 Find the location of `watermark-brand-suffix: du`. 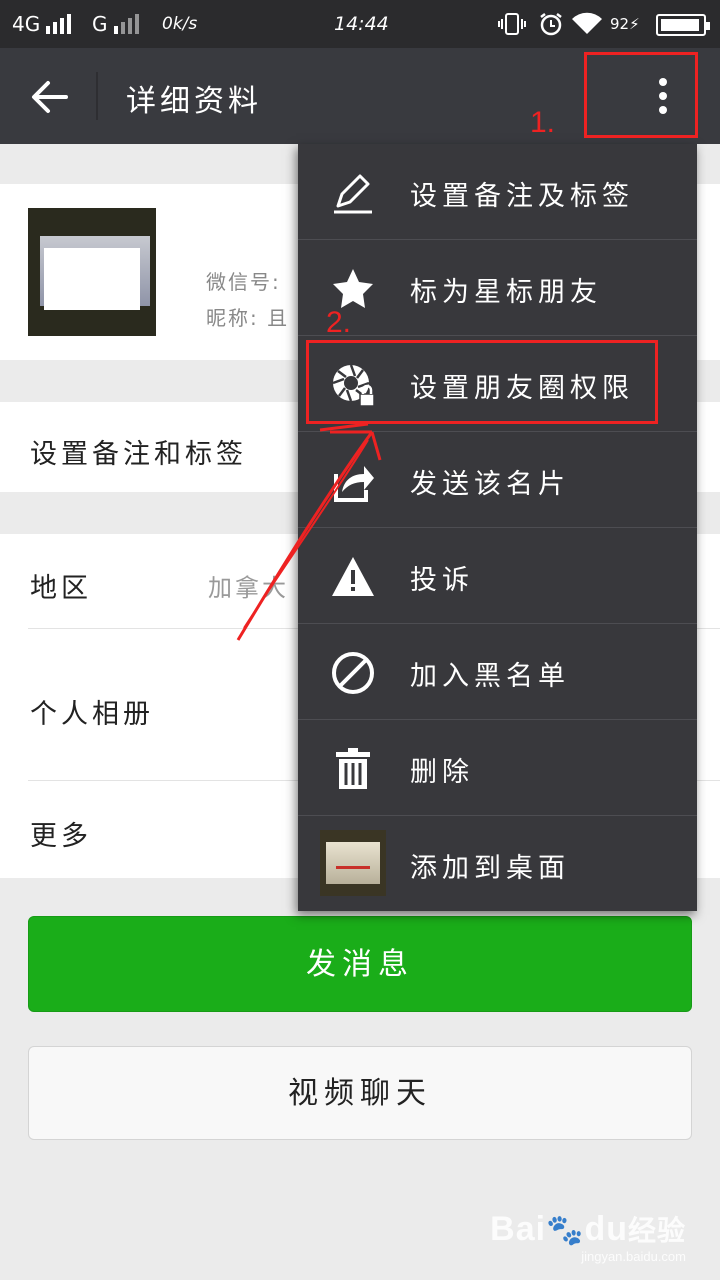

watermark-brand-suffix: du is located at coordinates (606, 1229).